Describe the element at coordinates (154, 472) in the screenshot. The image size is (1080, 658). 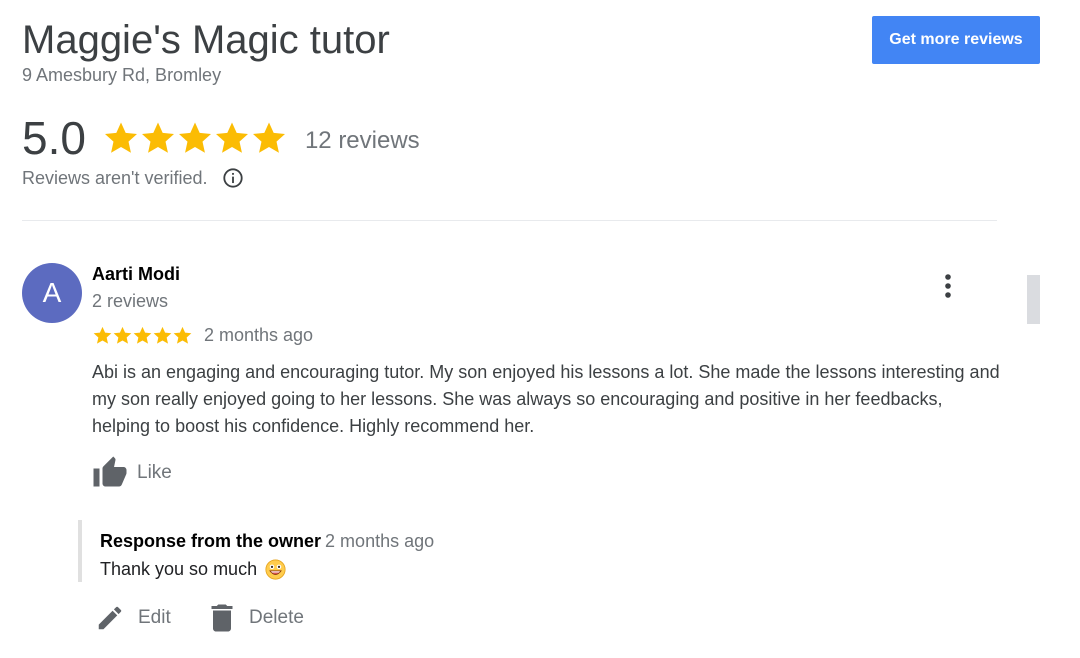
I see `like-label: Like` at that location.